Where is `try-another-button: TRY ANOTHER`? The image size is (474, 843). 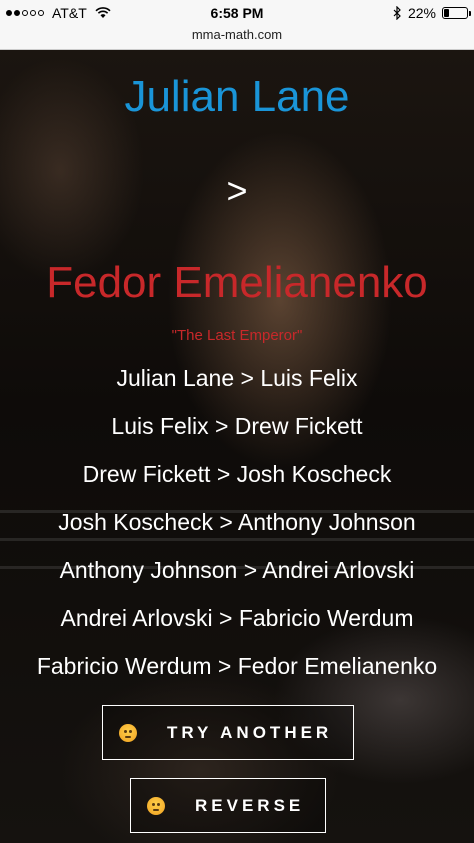
try-another-button: TRY ANOTHER is located at coordinates (228, 732).